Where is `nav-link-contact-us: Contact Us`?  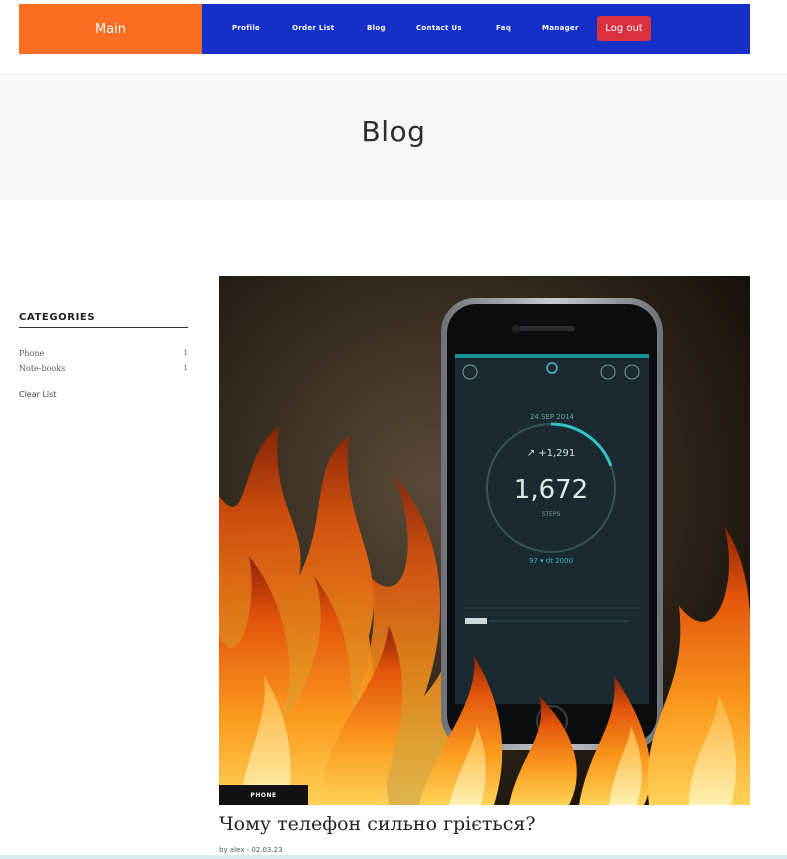
nav-link-contact-us: Contact Us is located at coordinates (439, 28).